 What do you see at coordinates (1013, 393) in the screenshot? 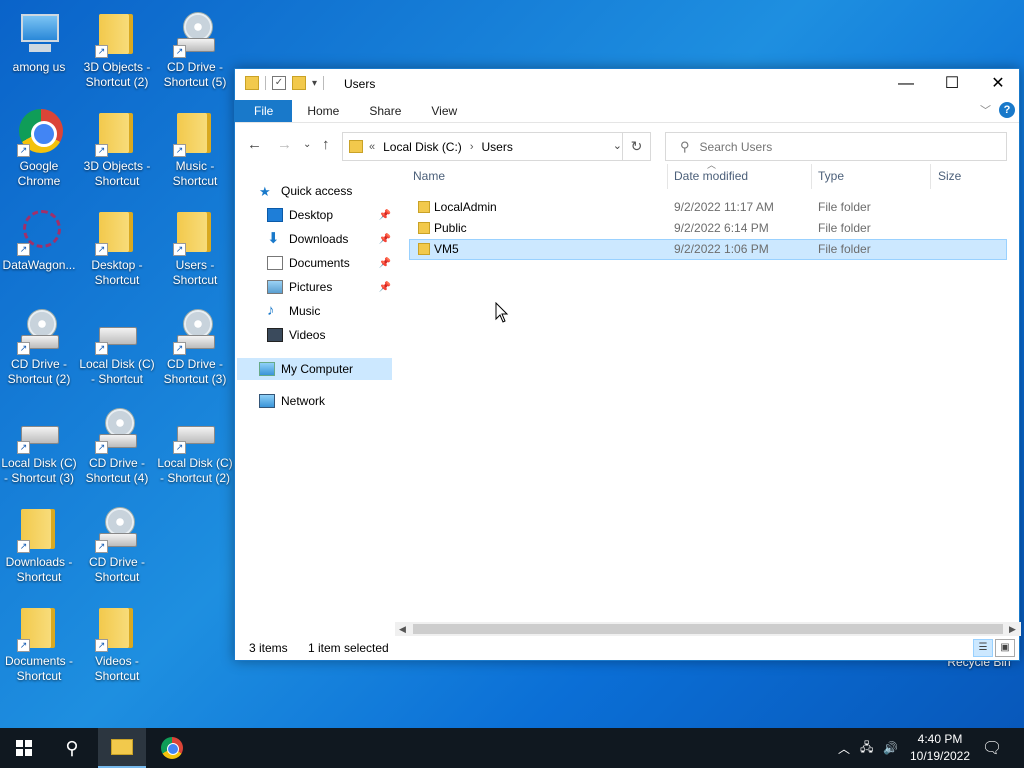
I see `vertical-scroll-area` at bounding box center [1013, 393].